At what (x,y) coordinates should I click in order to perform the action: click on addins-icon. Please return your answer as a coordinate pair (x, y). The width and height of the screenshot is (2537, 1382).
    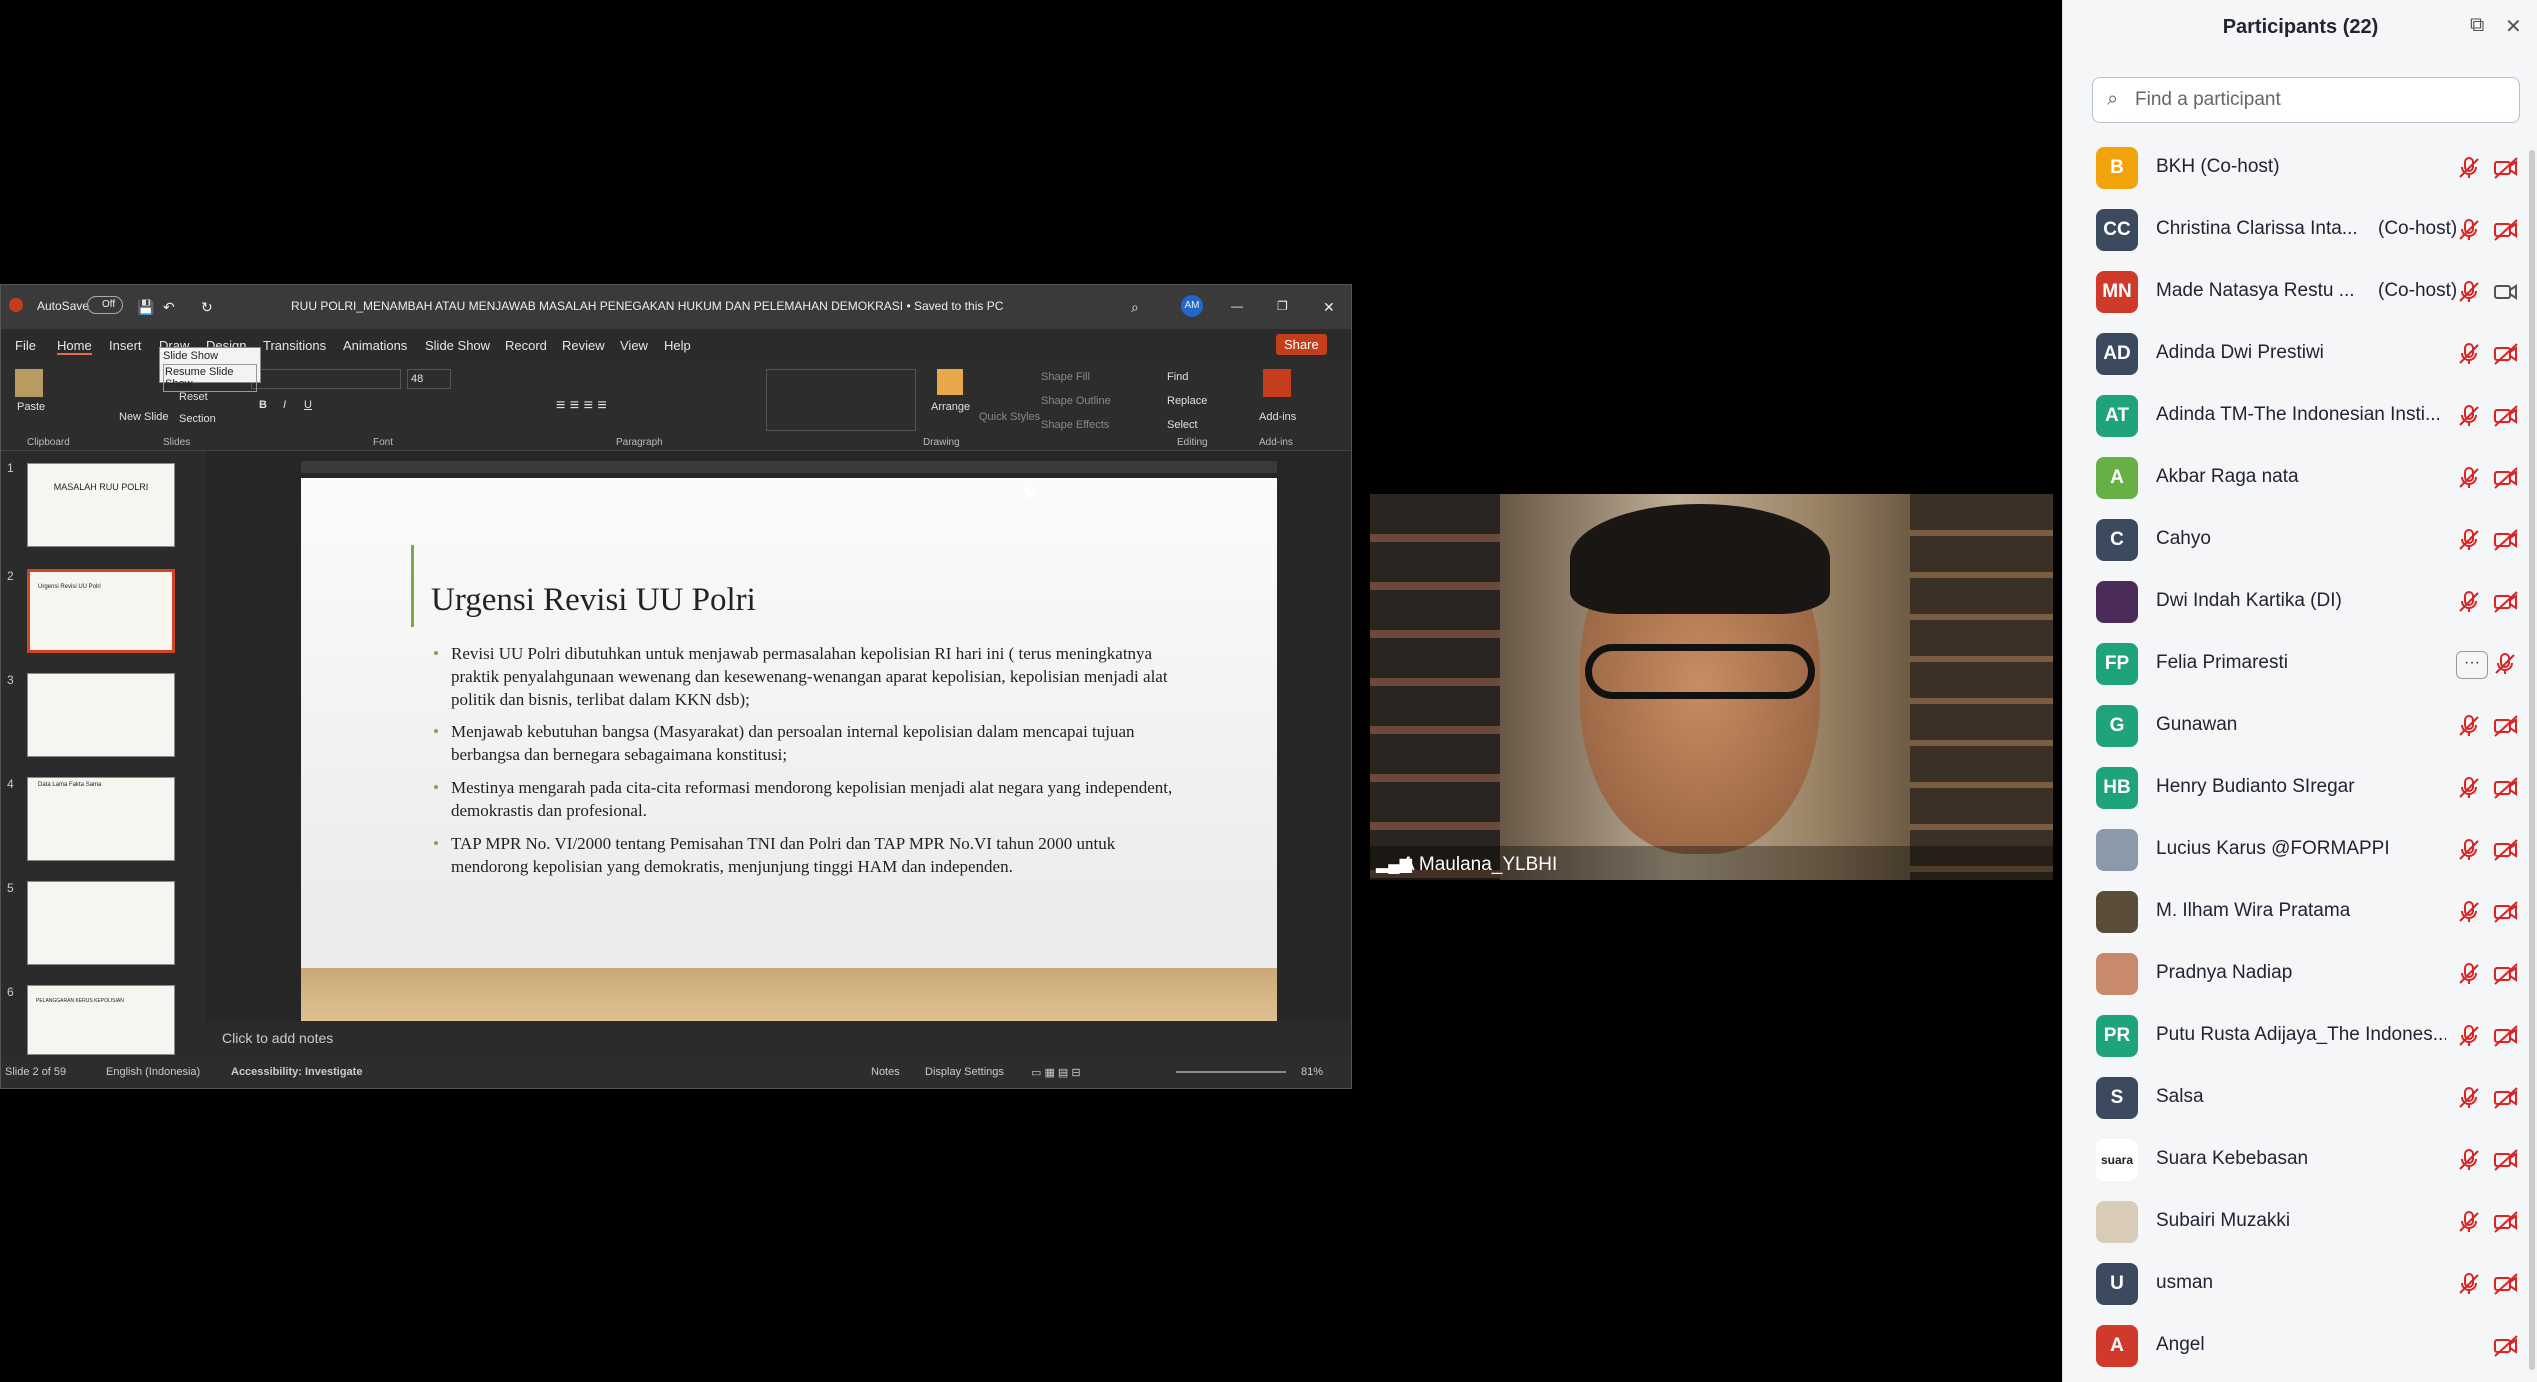
    Looking at the image, I should click on (1277, 383).